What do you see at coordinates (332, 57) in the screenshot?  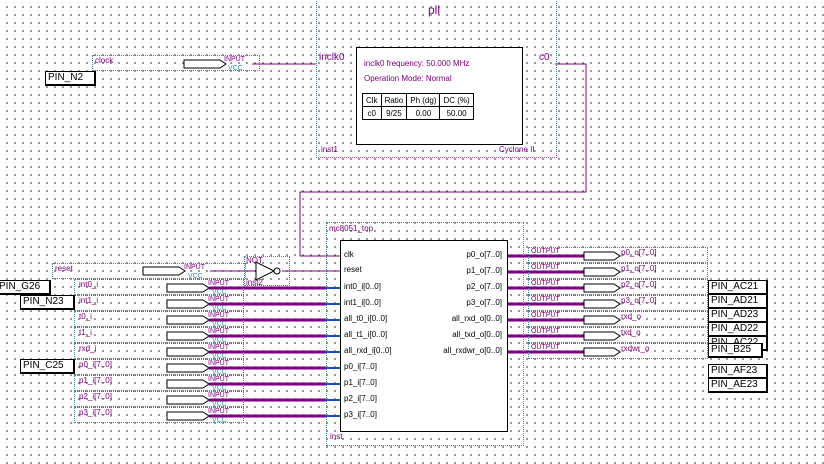 I see `pll-inclk0-port: inclk0` at bounding box center [332, 57].